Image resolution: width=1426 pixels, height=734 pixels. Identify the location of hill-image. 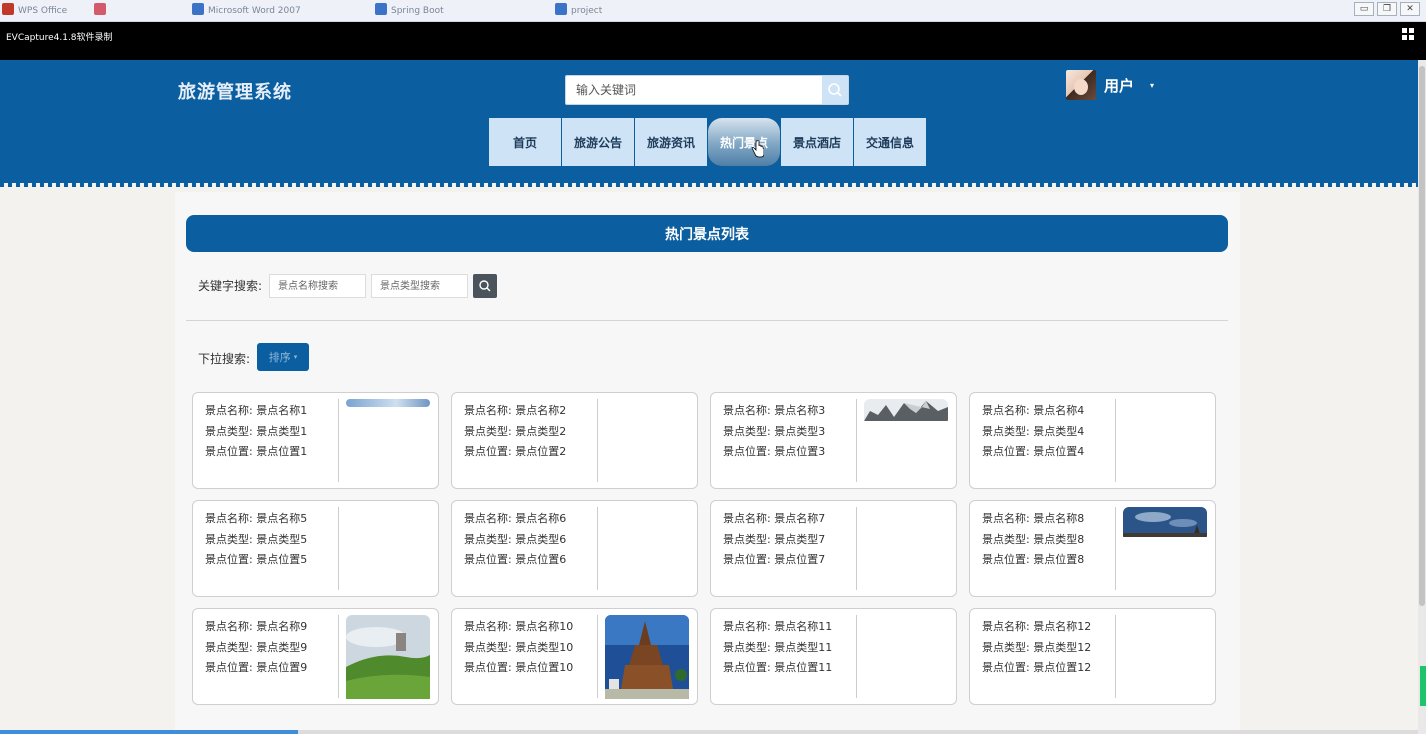
(388, 657).